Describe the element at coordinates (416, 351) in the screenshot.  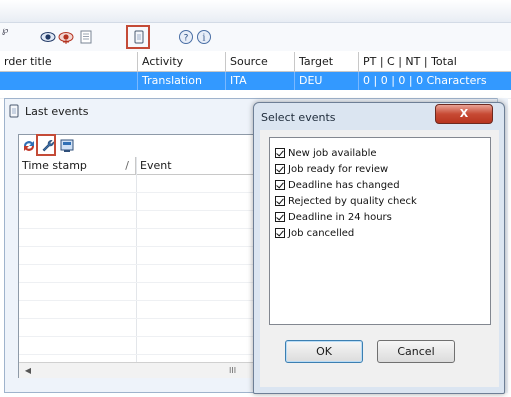
I see `cancel-button: Cancel` at that location.